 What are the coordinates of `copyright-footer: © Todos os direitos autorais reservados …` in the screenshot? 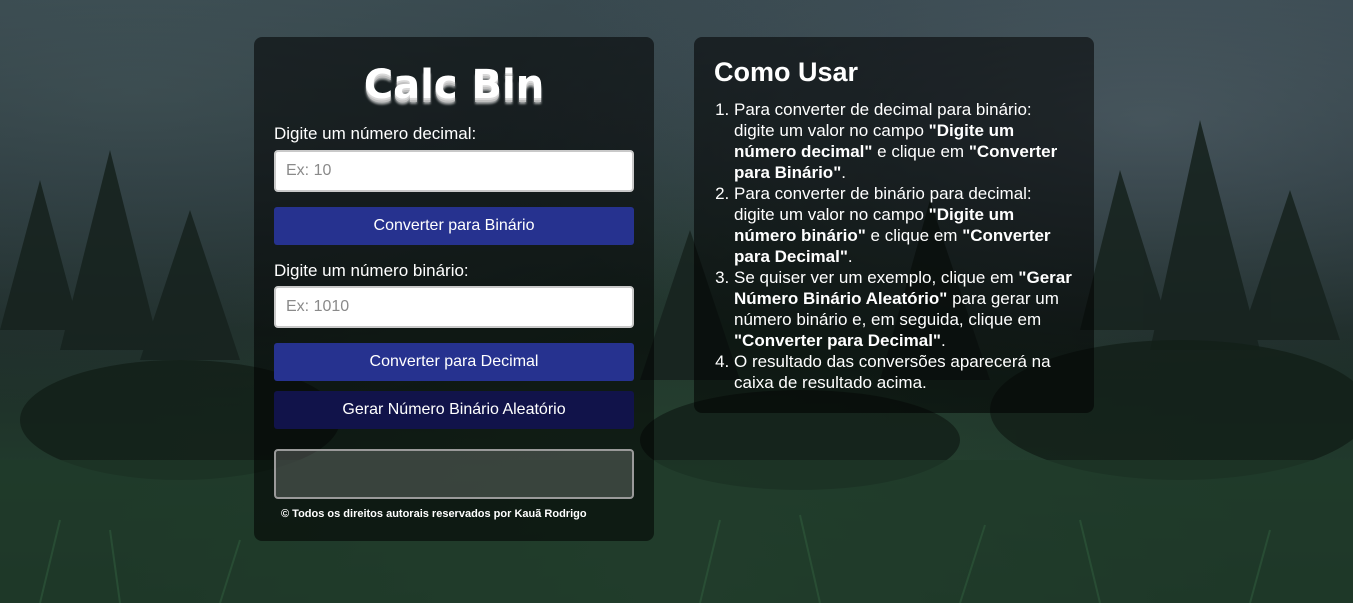 It's located at (434, 514).